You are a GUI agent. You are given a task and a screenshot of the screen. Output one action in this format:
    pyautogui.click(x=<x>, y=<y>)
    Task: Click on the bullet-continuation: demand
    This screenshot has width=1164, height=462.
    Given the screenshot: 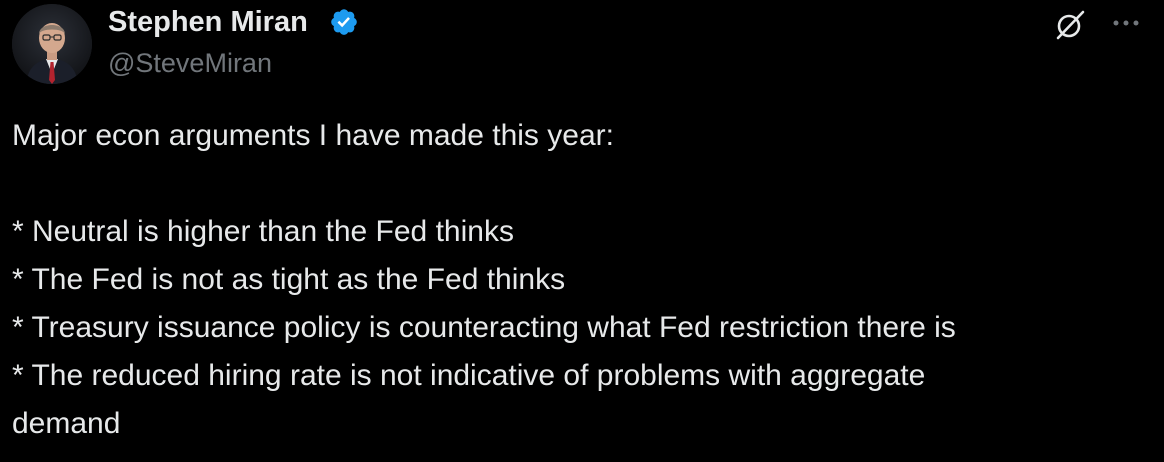 What is the action you would take?
    pyautogui.click(x=66, y=423)
    